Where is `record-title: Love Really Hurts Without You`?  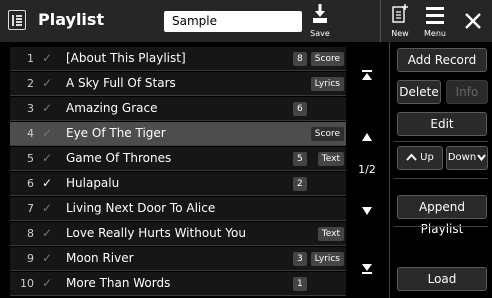
record-title: Love Really Hurts Without You is located at coordinates (156, 233).